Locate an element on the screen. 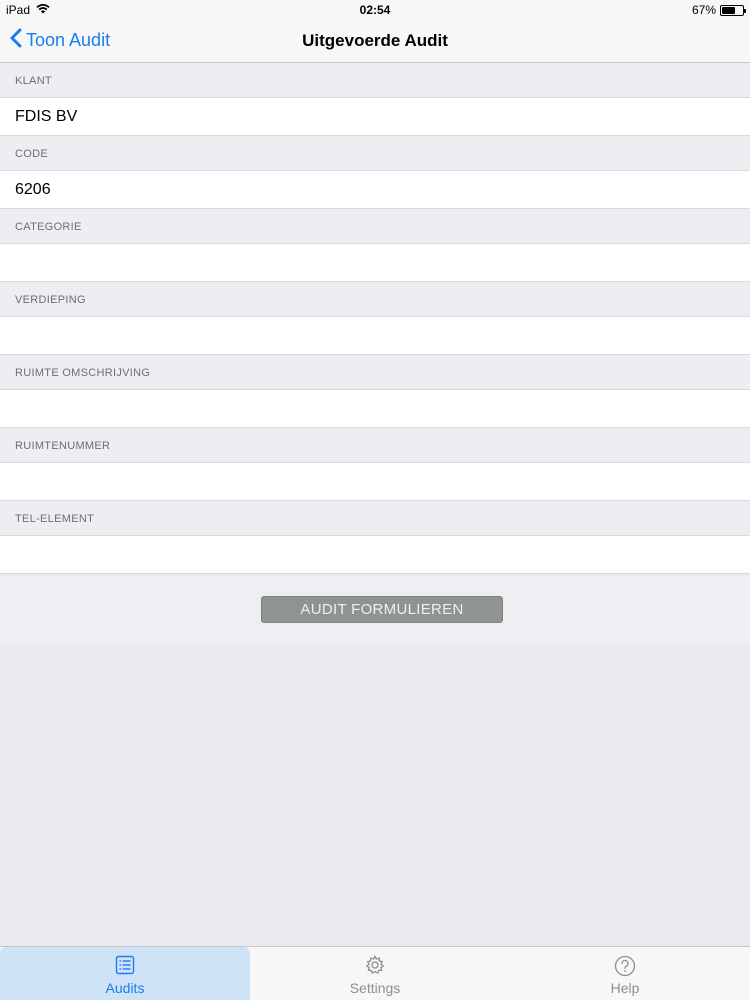 The width and height of the screenshot is (750, 1000). battery-fill is located at coordinates (729, 10).